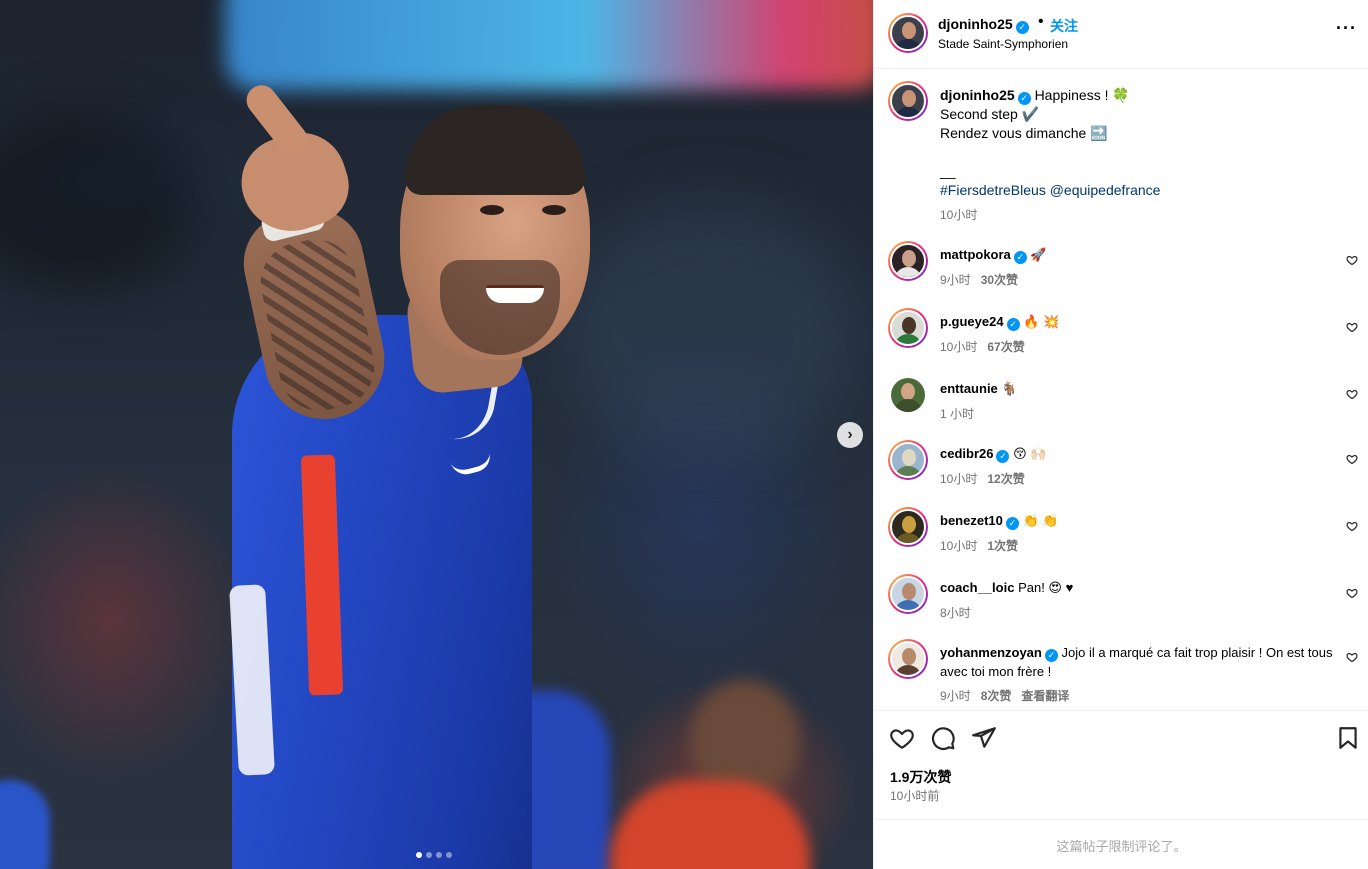 This screenshot has width=1368, height=869. I want to click on share-send-icon, so click(984, 738).